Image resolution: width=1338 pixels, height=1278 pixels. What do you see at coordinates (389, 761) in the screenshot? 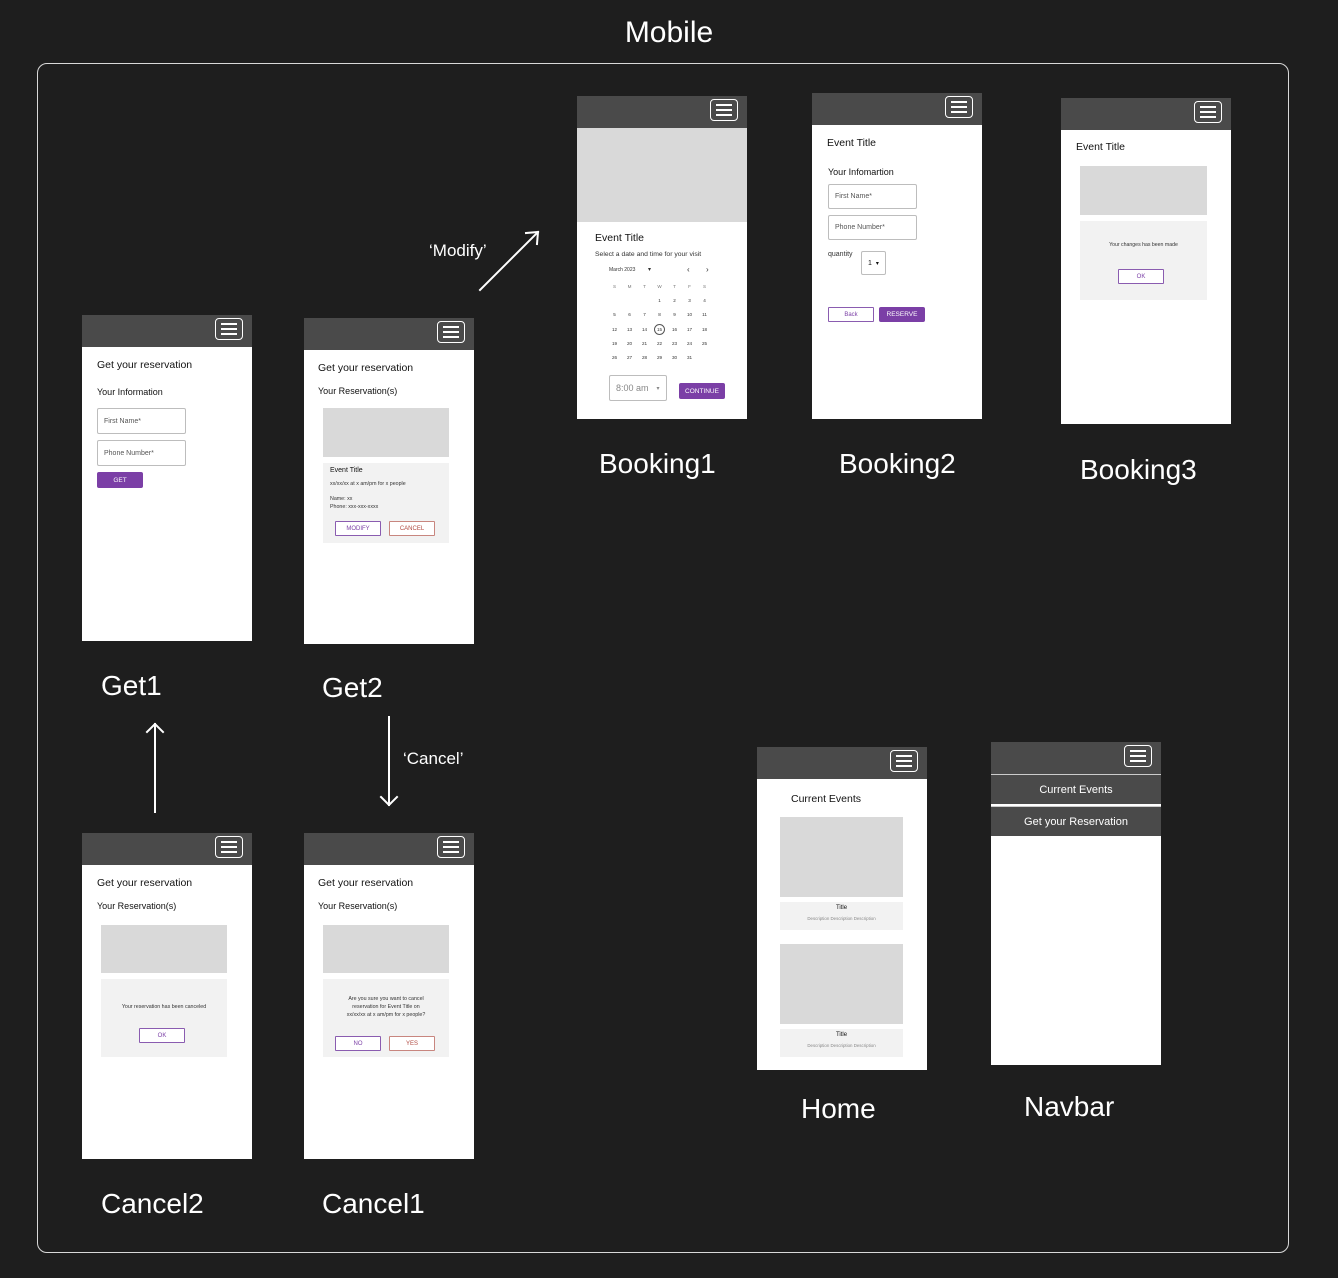
I see `arrow-cancel` at bounding box center [389, 761].